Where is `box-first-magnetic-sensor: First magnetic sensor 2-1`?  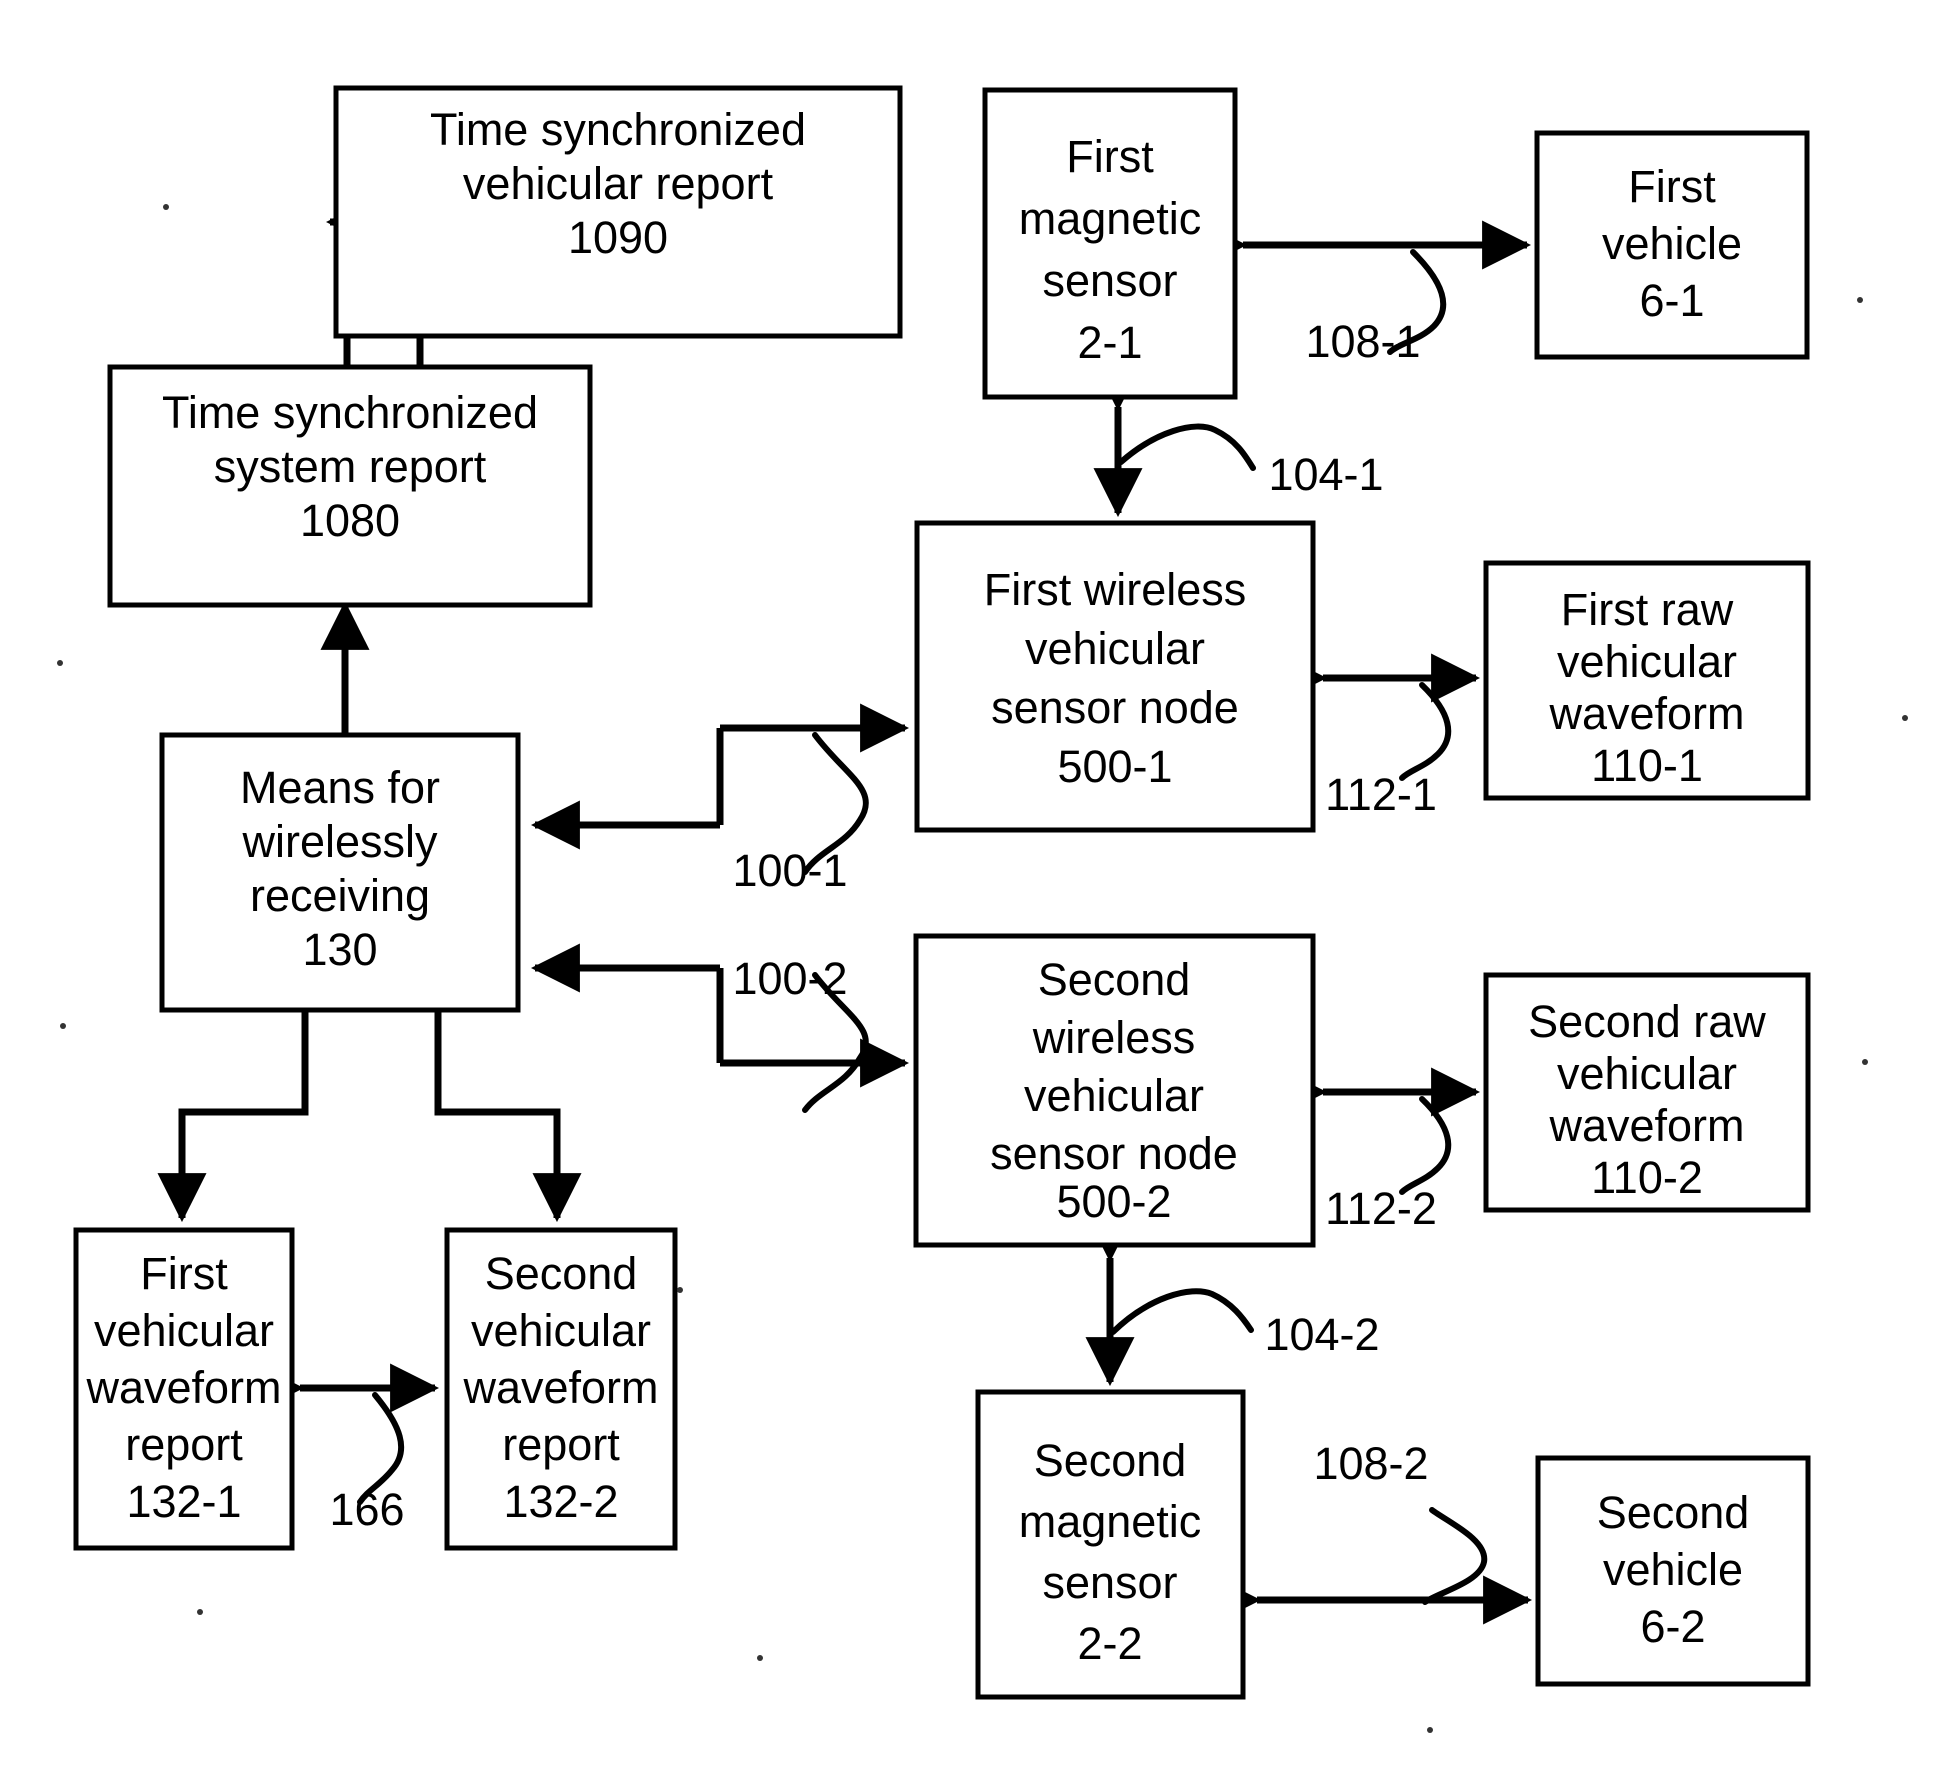
box-first-magnetic-sensor: First magnetic sensor 2-1 is located at coordinates (1110, 243).